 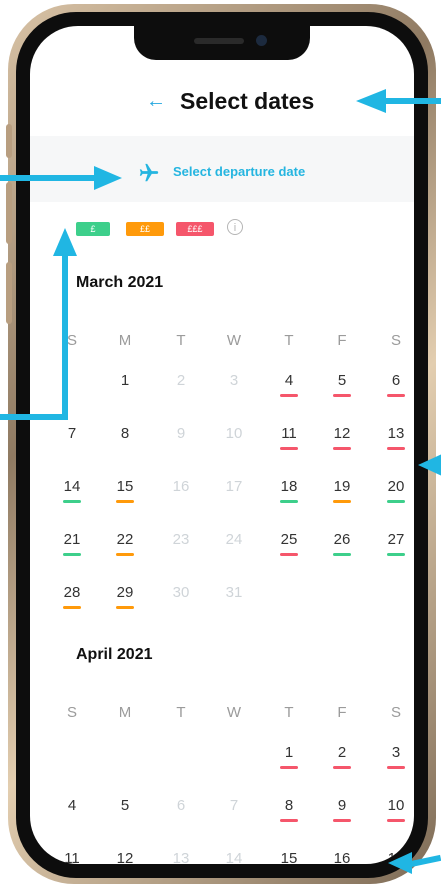 What do you see at coordinates (145, 229) in the screenshot?
I see `price-legend-mid: ££` at bounding box center [145, 229].